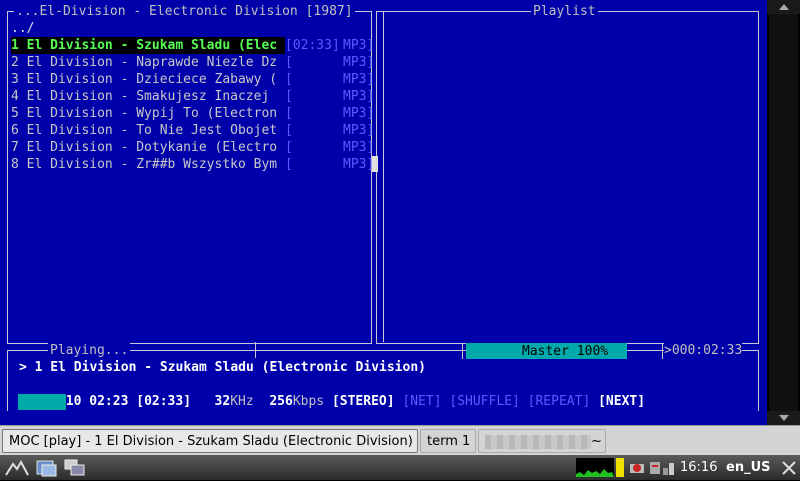 The width and height of the screenshot is (800, 481). I want to click on task-term1: term 1, so click(448, 441).